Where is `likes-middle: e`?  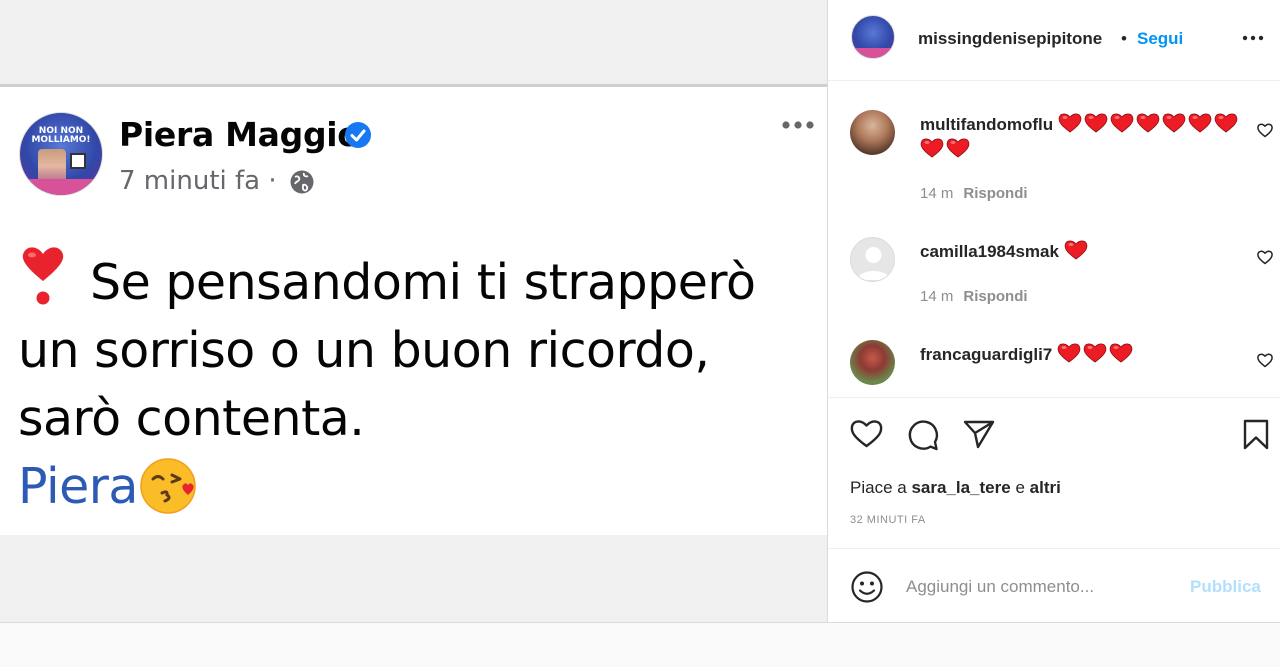 likes-middle: e is located at coordinates (1020, 487).